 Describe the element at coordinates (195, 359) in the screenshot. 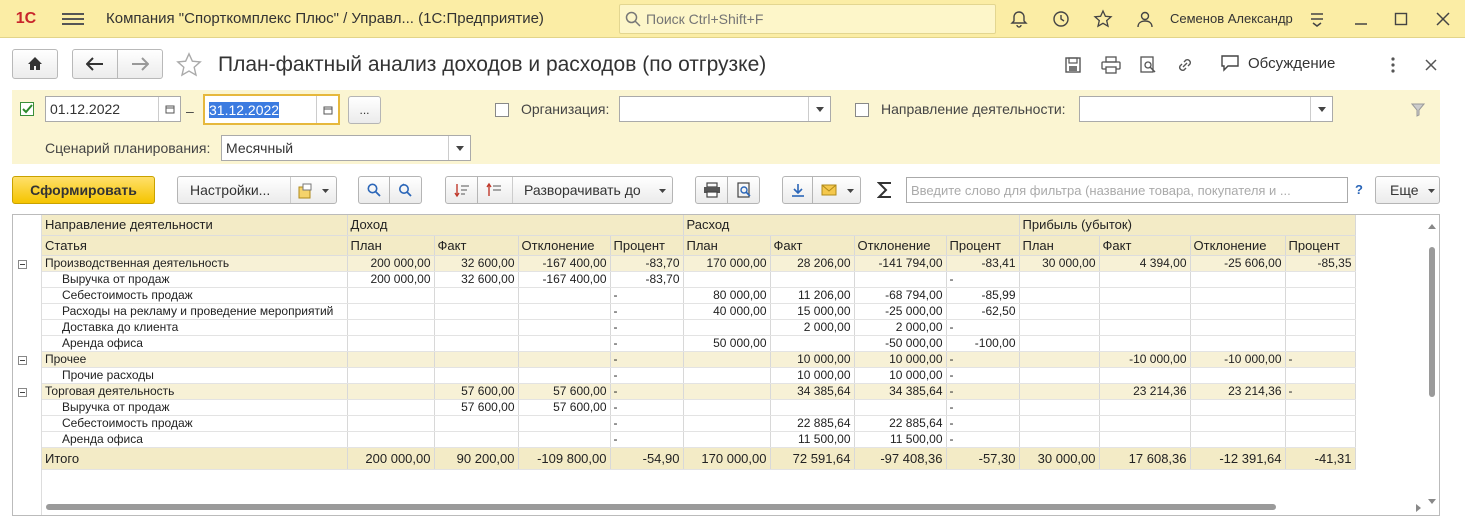

I see `row-label: Прочее` at that location.